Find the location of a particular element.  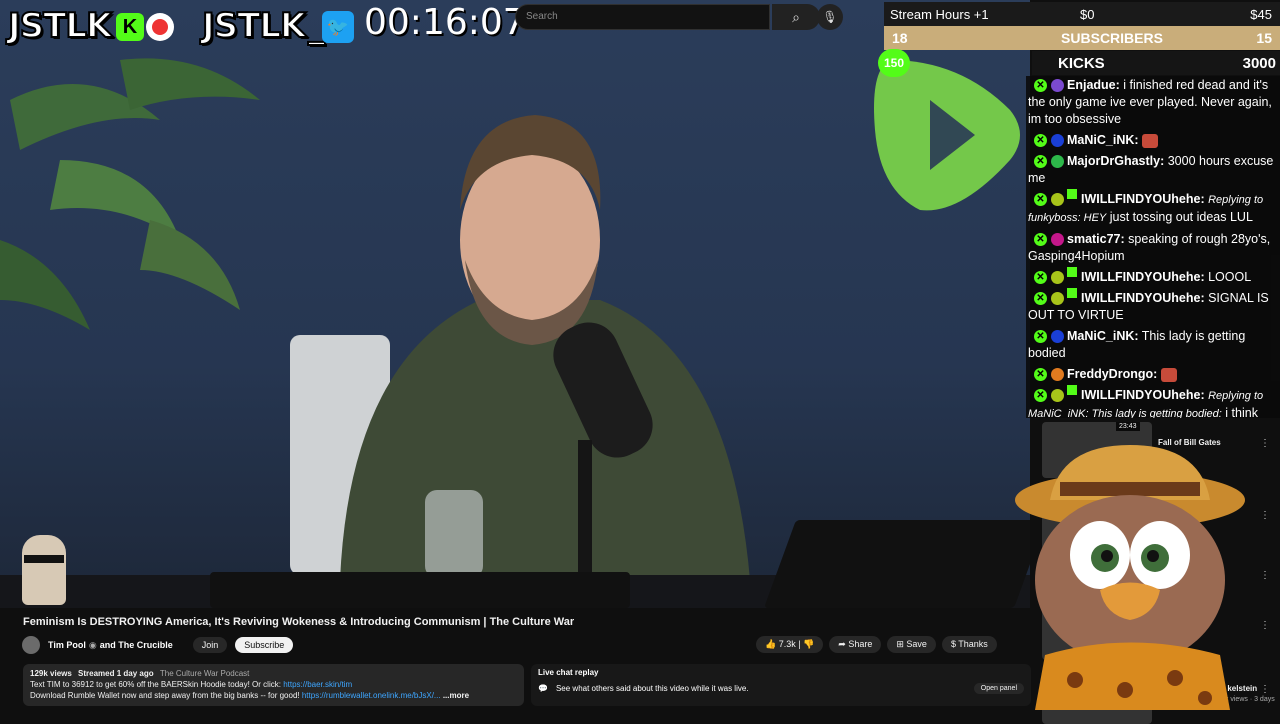

youtube-topbar: Search ⌕ 🎙 is located at coordinates (700, 16).